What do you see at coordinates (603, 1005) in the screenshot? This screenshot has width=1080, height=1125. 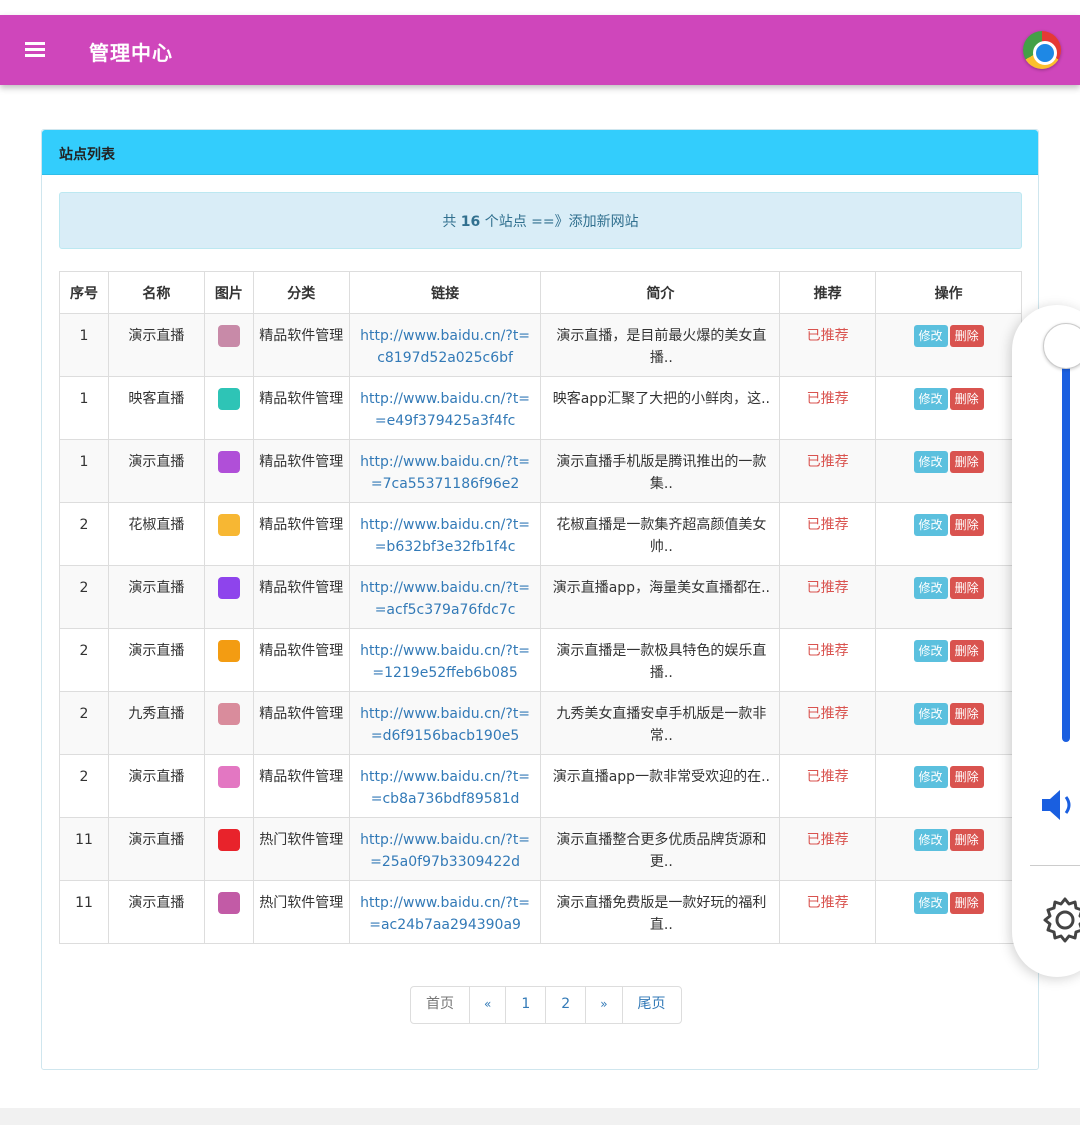 I see `next-page-button: »` at bounding box center [603, 1005].